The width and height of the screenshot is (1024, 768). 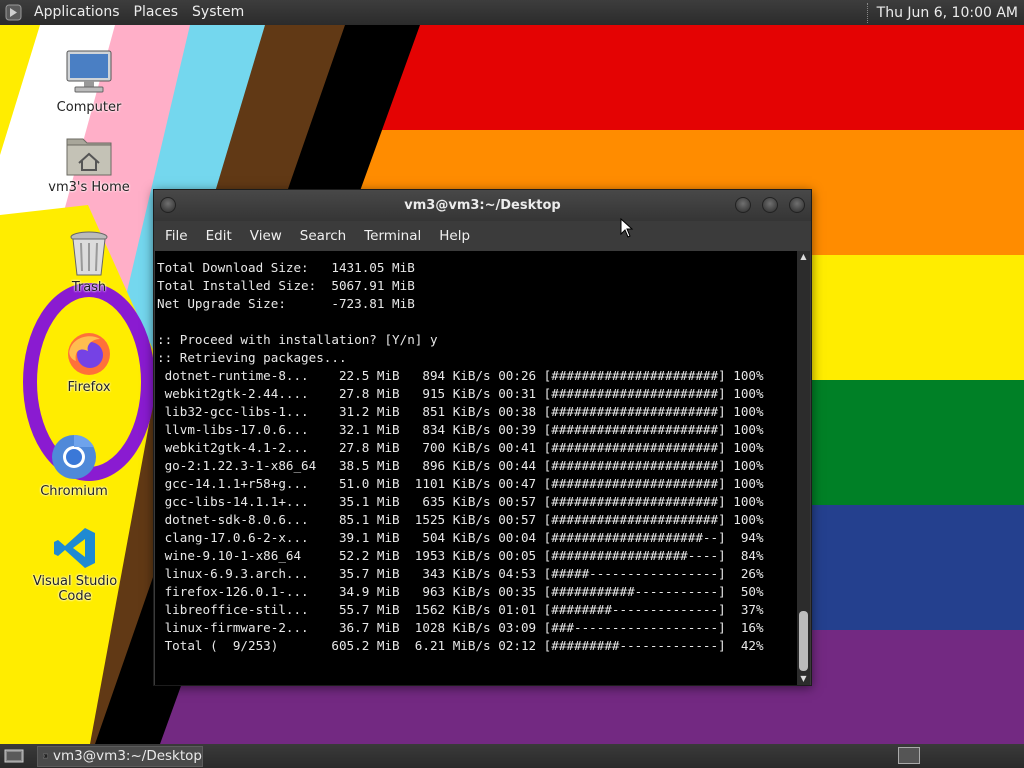 I want to click on vscode-icon, so click(x=75, y=545).